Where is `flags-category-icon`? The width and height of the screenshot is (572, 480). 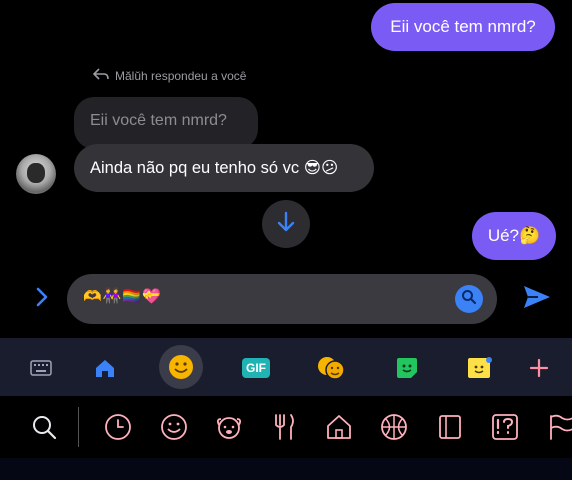
flags-category-icon is located at coordinates (558, 427).